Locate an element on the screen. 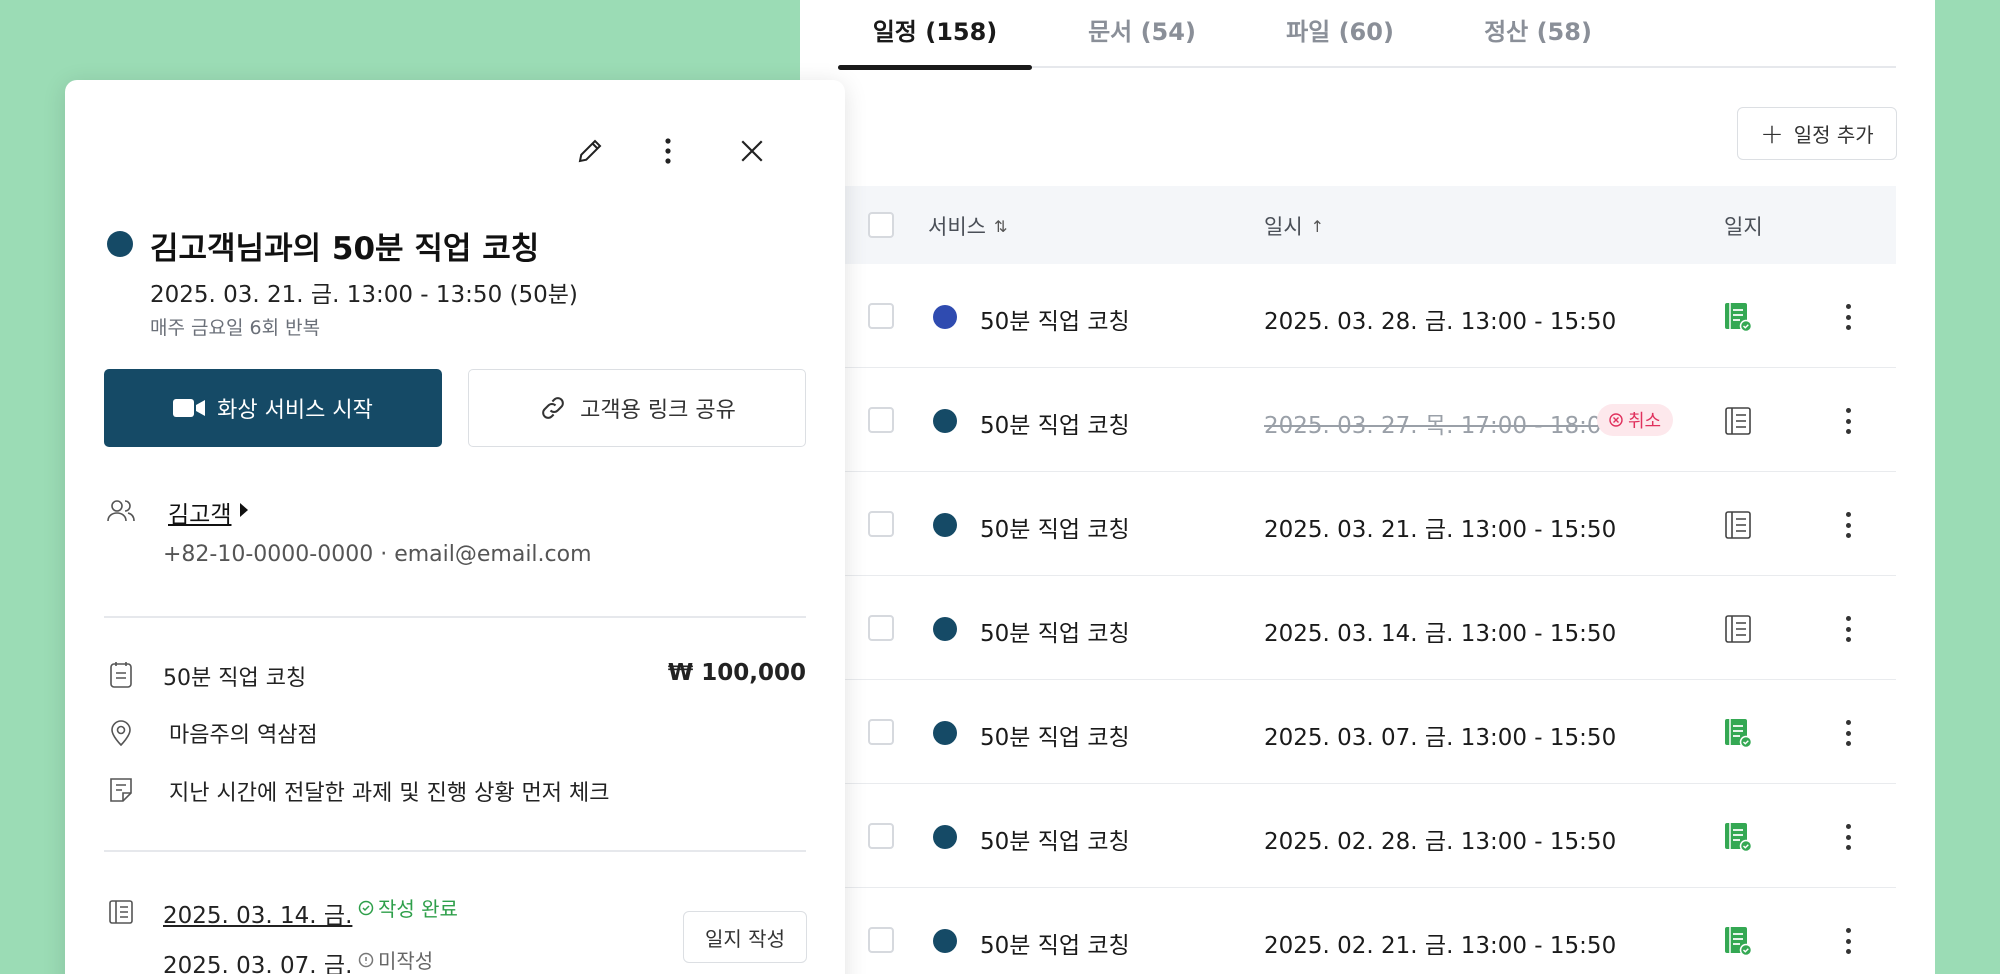 This screenshot has height=974, width=2000. tab-files: 파일 (60) is located at coordinates (1340, 40).